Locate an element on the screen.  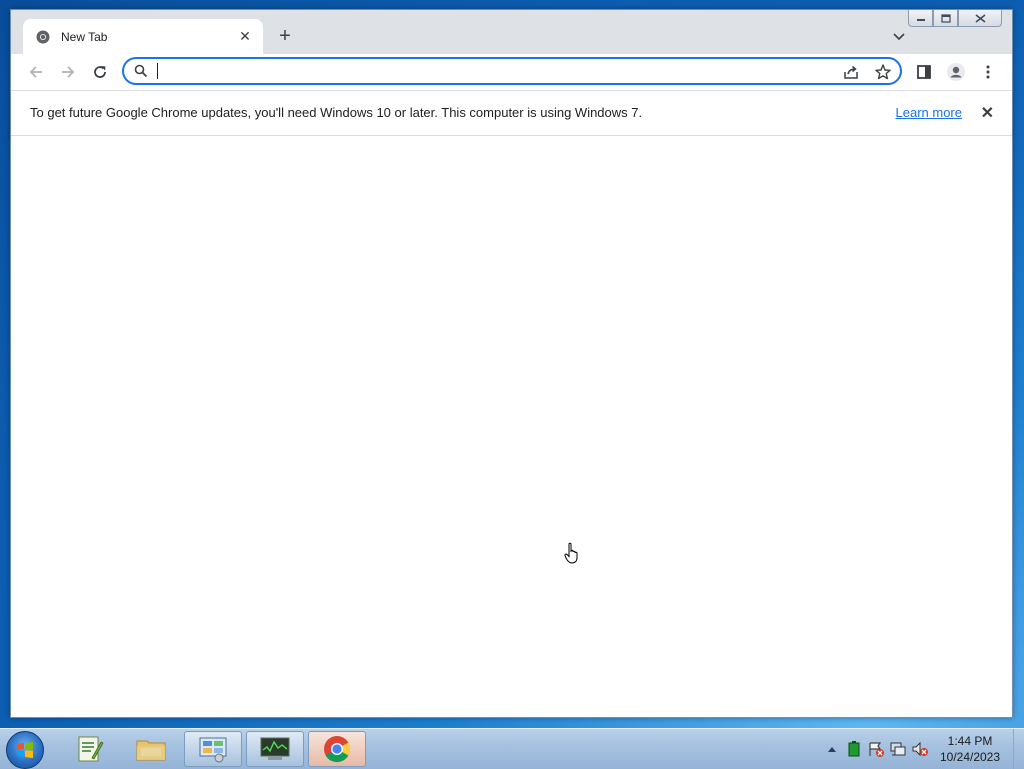
restore-icon is located at coordinates (945, 18).